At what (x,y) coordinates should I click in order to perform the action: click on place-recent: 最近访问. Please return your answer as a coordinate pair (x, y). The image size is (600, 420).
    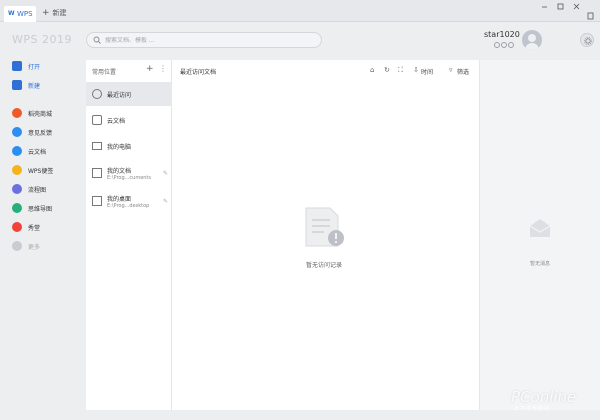
    Looking at the image, I should click on (129, 94).